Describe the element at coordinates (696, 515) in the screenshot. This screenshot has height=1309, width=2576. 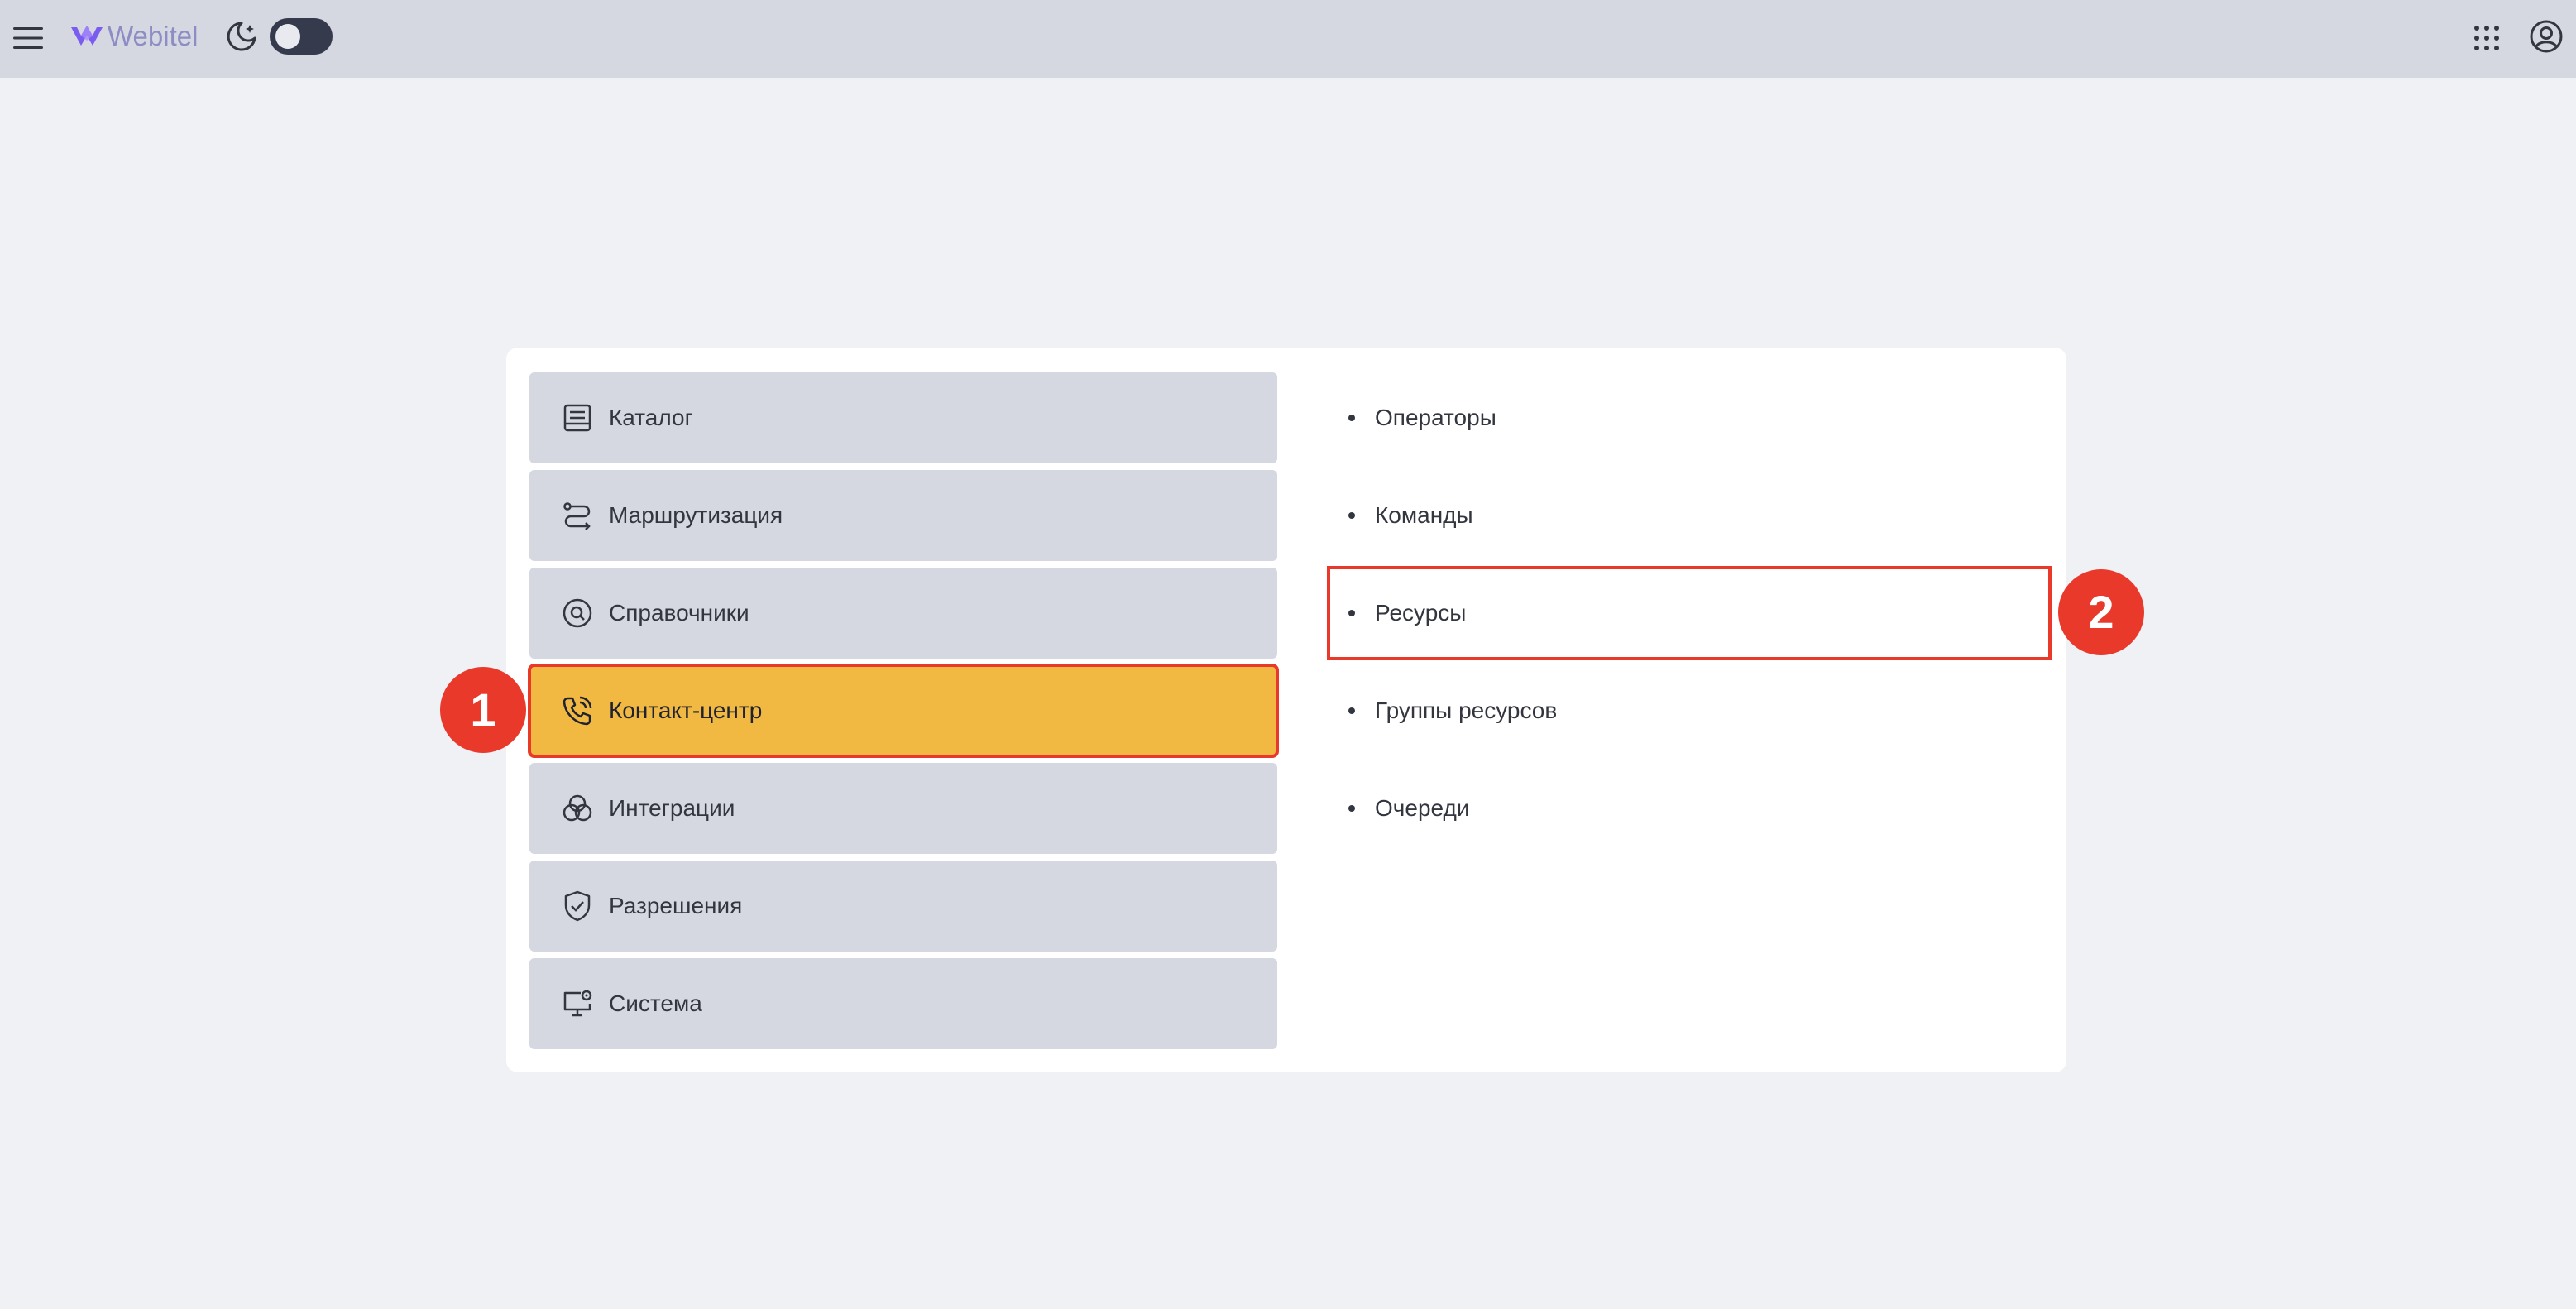
I see `menu-item-label: Маршрутизация` at that location.